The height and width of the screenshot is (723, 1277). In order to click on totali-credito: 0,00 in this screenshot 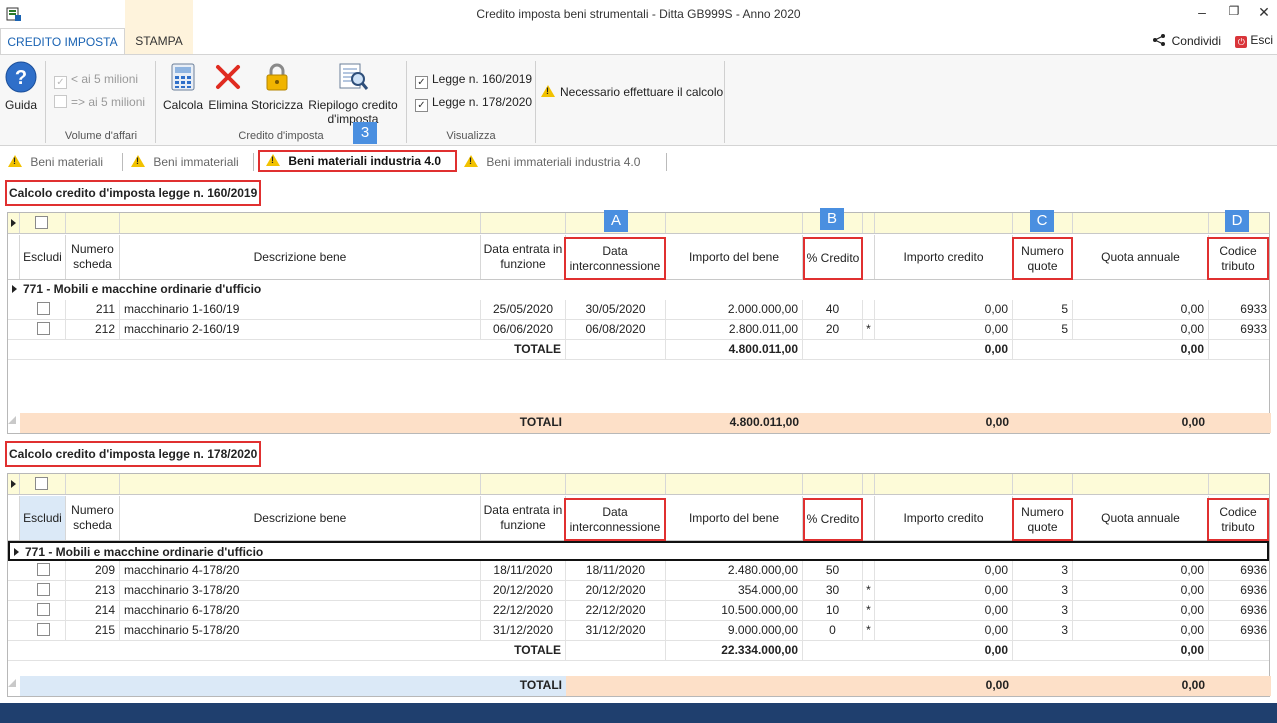, I will do `click(997, 422)`.